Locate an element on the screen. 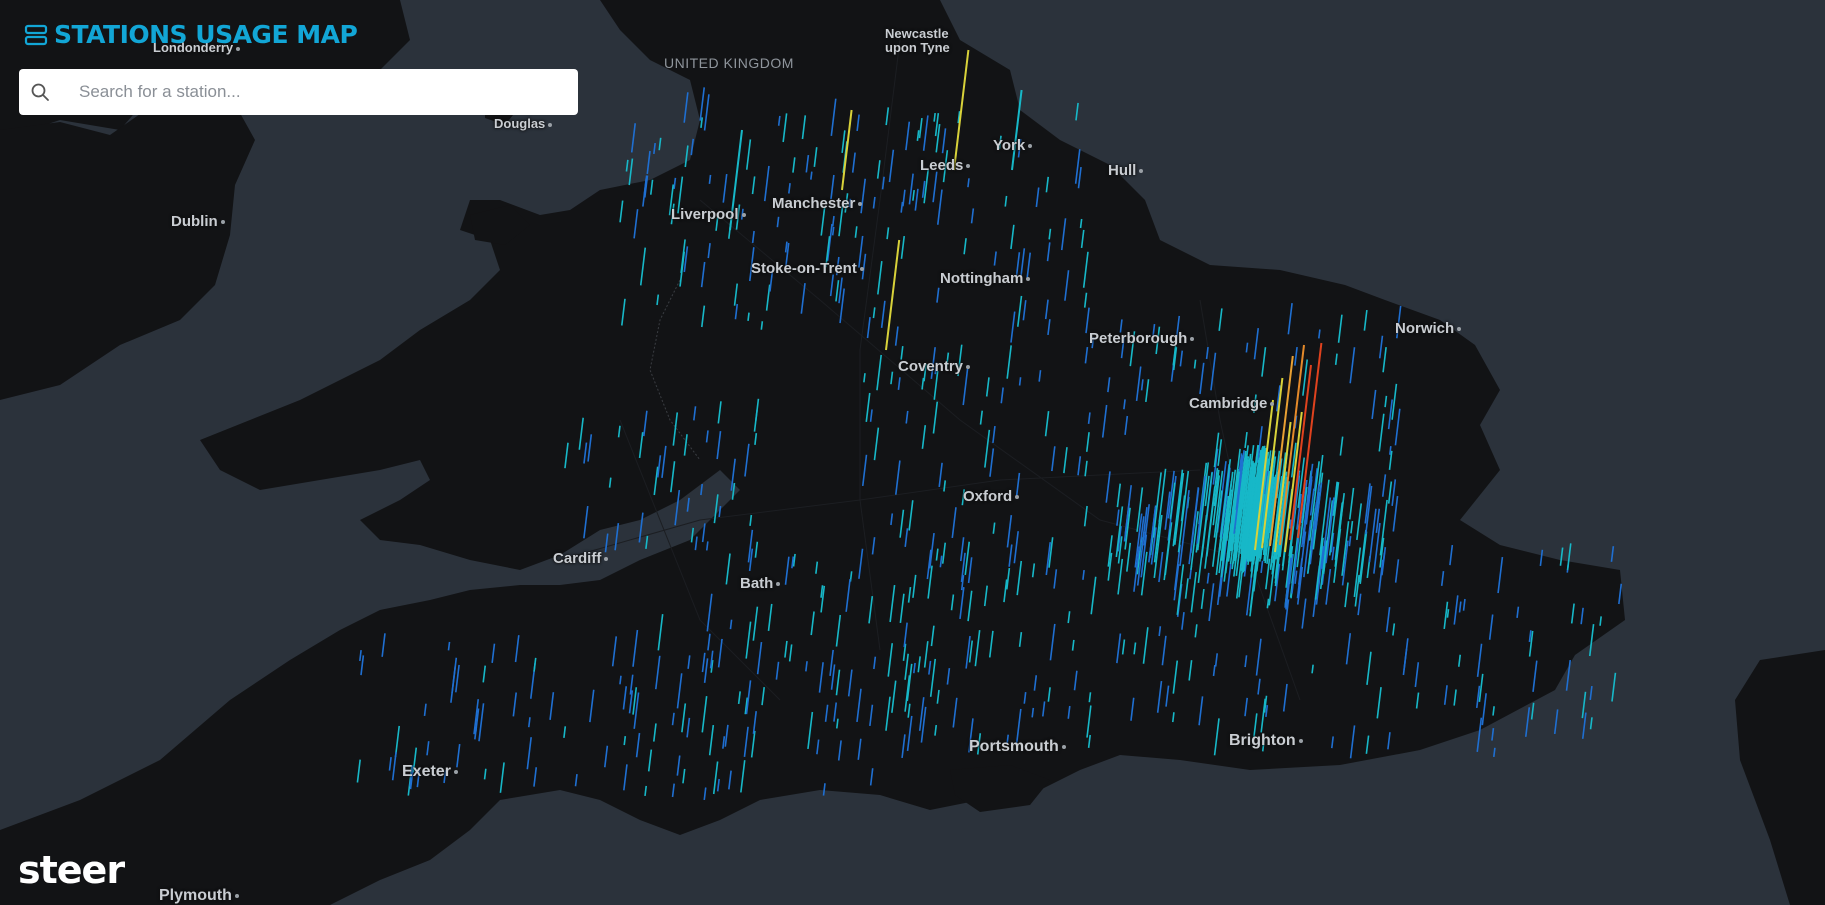  city-label: Bath is located at coordinates (760, 583).